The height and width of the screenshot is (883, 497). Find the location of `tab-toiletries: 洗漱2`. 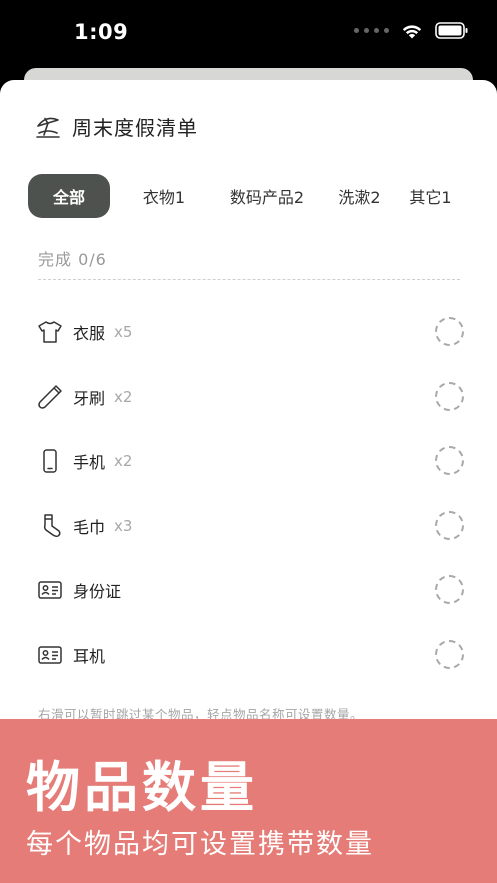

tab-toiletries: 洗漱2 is located at coordinates (359, 196).